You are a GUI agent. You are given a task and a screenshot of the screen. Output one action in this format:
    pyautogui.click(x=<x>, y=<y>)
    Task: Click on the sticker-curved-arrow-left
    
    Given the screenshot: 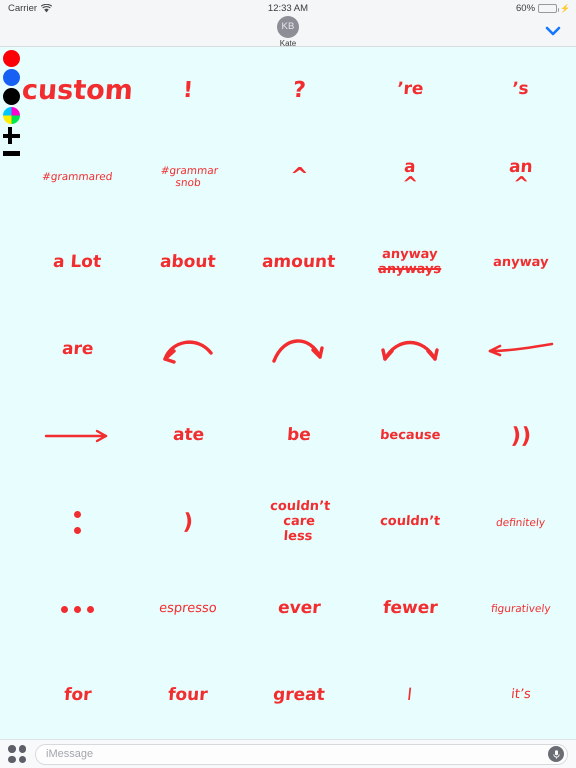 What is the action you would take?
    pyautogui.click(x=188, y=350)
    